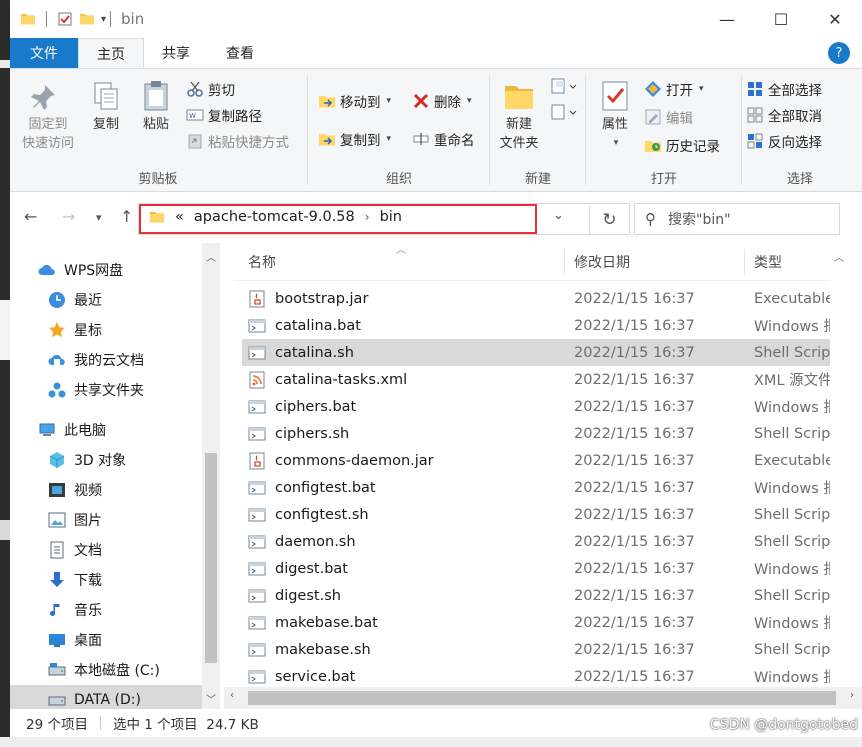 The image size is (862, 747). Describe the element at coordinates (536, 433) in the screenshot. I see `file-row: ciphers.sh 2022/1/15 16:37 Shell Script` at that location.